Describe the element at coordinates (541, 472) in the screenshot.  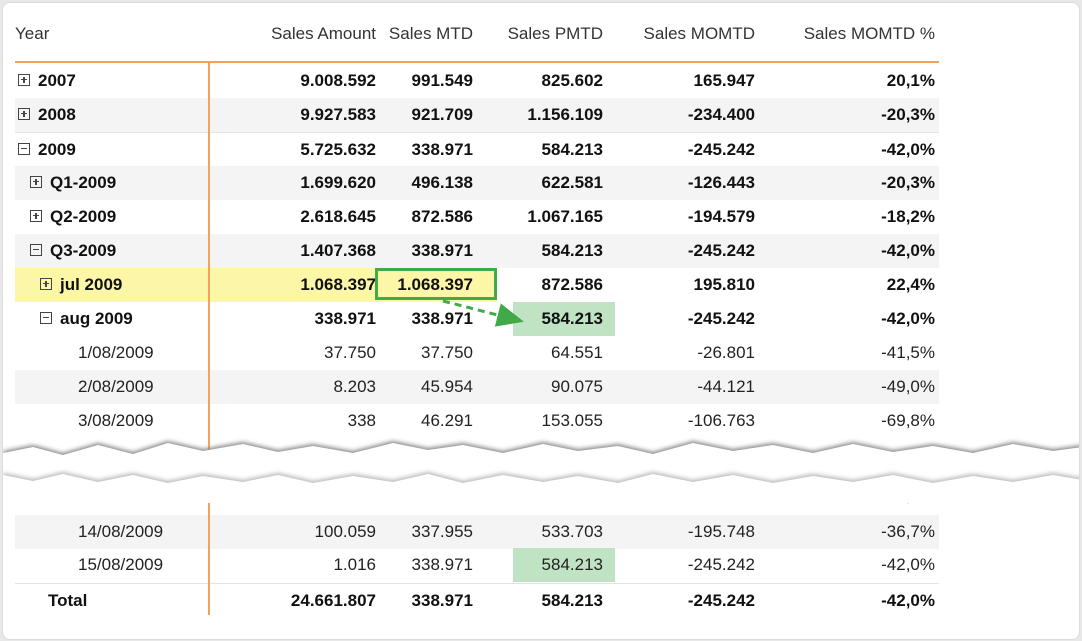
I see `torn-edge-decoration` at that location.